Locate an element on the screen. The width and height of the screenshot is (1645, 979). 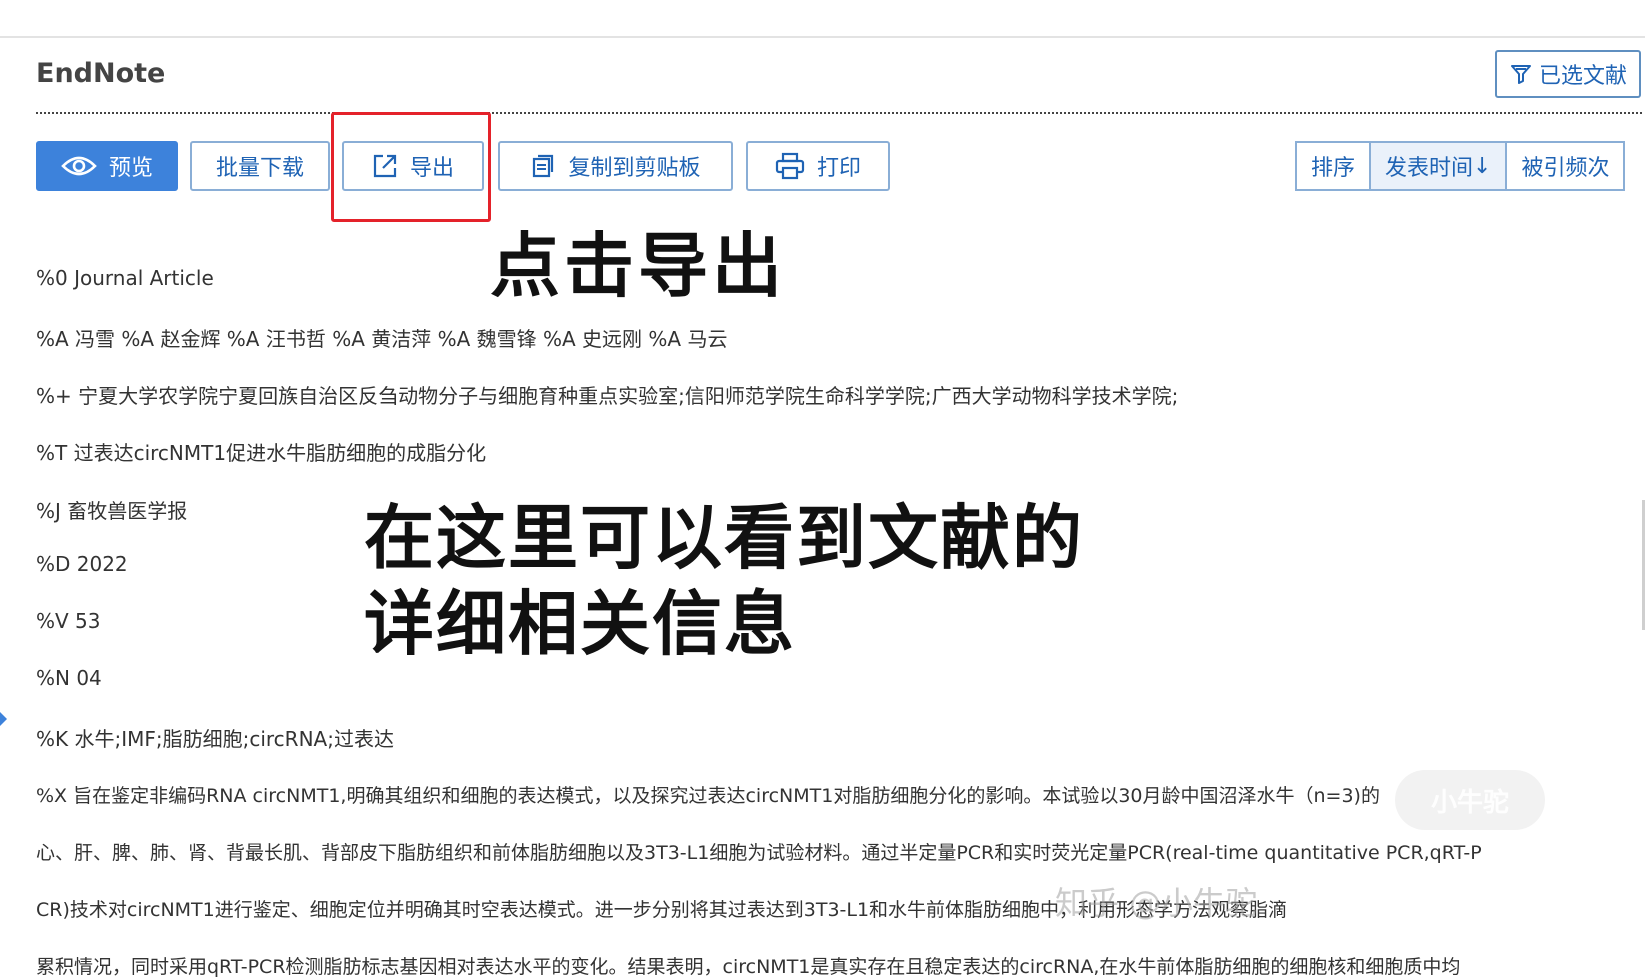
preview-label: 预览 is located at coordinates (130, 168).